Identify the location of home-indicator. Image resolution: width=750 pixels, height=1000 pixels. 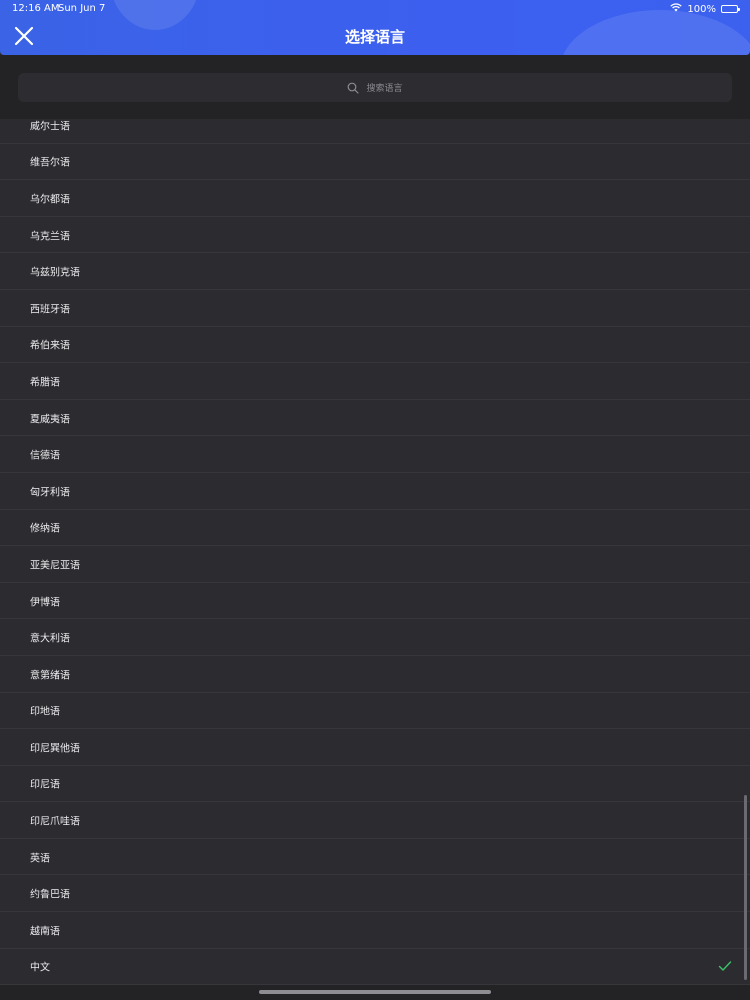
(375, 992).